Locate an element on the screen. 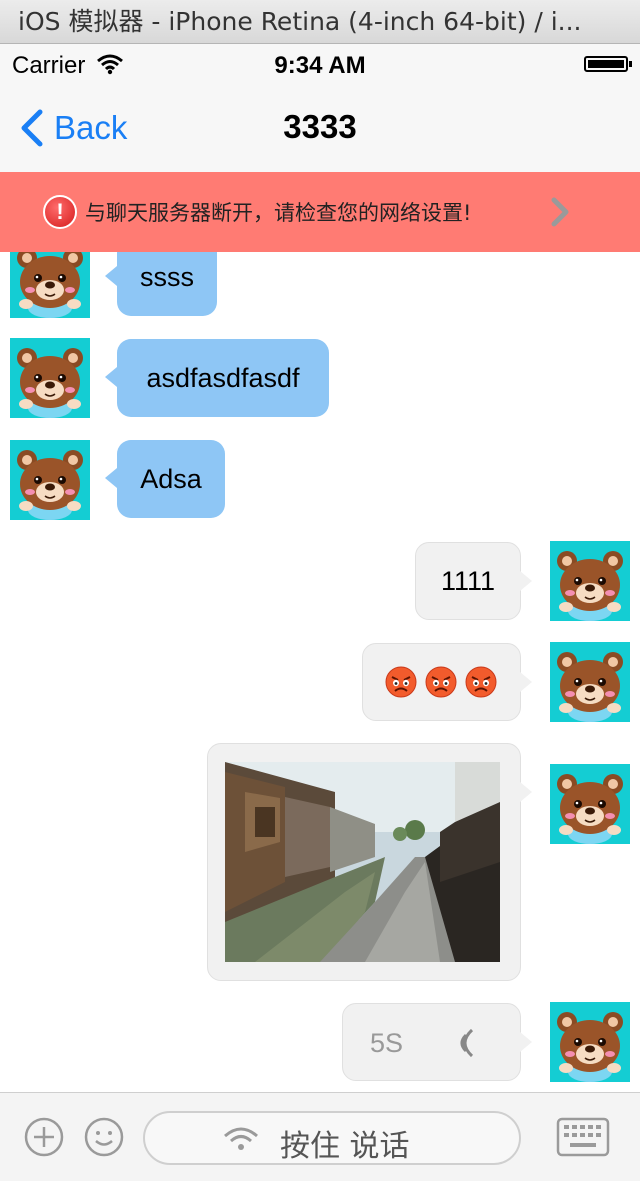 This screenshot has height=1181, width=640. image-message-bubble is located at coordinates (369, 862).